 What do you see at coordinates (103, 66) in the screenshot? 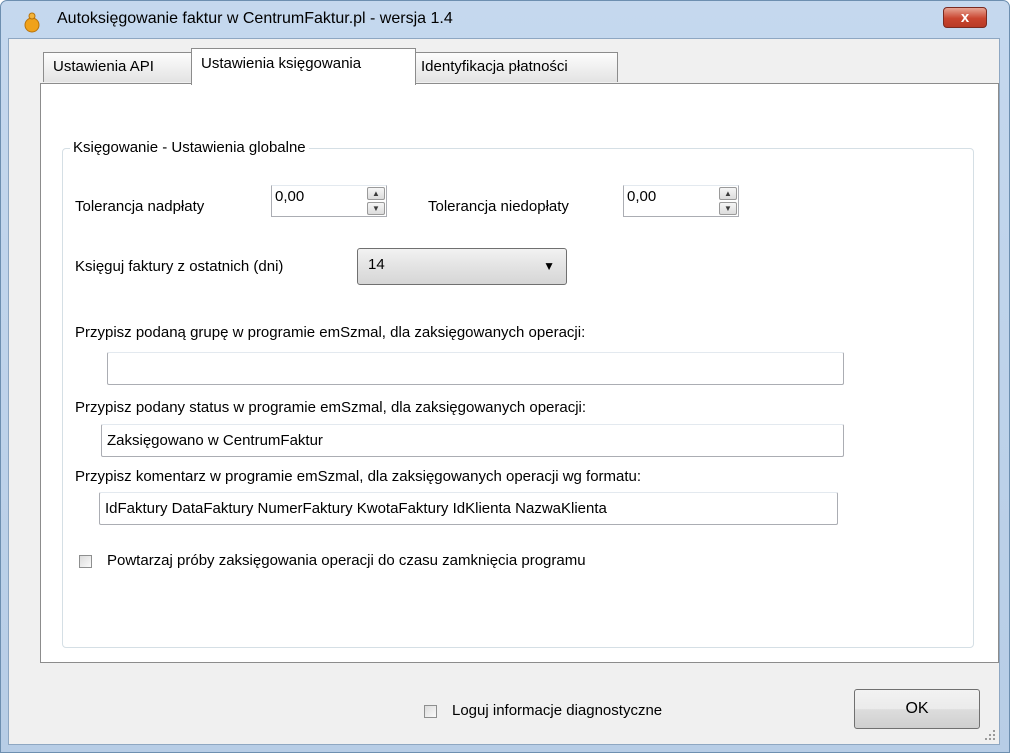
I see `tab-api-settings-label: Ustawienia API` at bounding box center [103, 66].